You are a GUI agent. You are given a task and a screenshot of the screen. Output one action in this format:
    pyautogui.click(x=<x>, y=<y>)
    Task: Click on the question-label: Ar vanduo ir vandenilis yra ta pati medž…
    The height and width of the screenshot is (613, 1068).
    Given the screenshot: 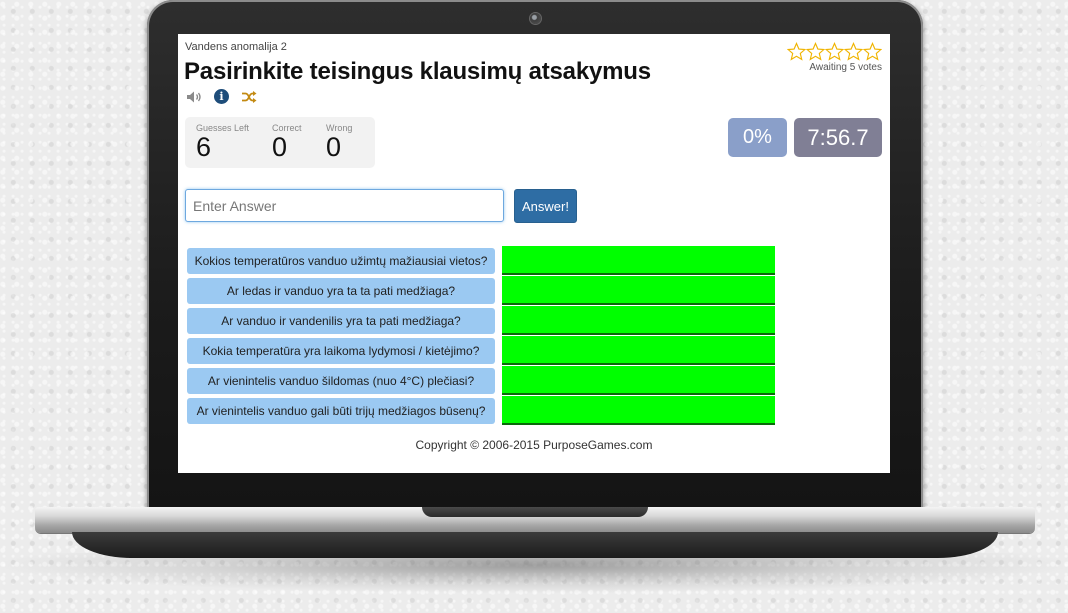 What is the action you would take?
    pyautogui.click(x=341, y=321)
    